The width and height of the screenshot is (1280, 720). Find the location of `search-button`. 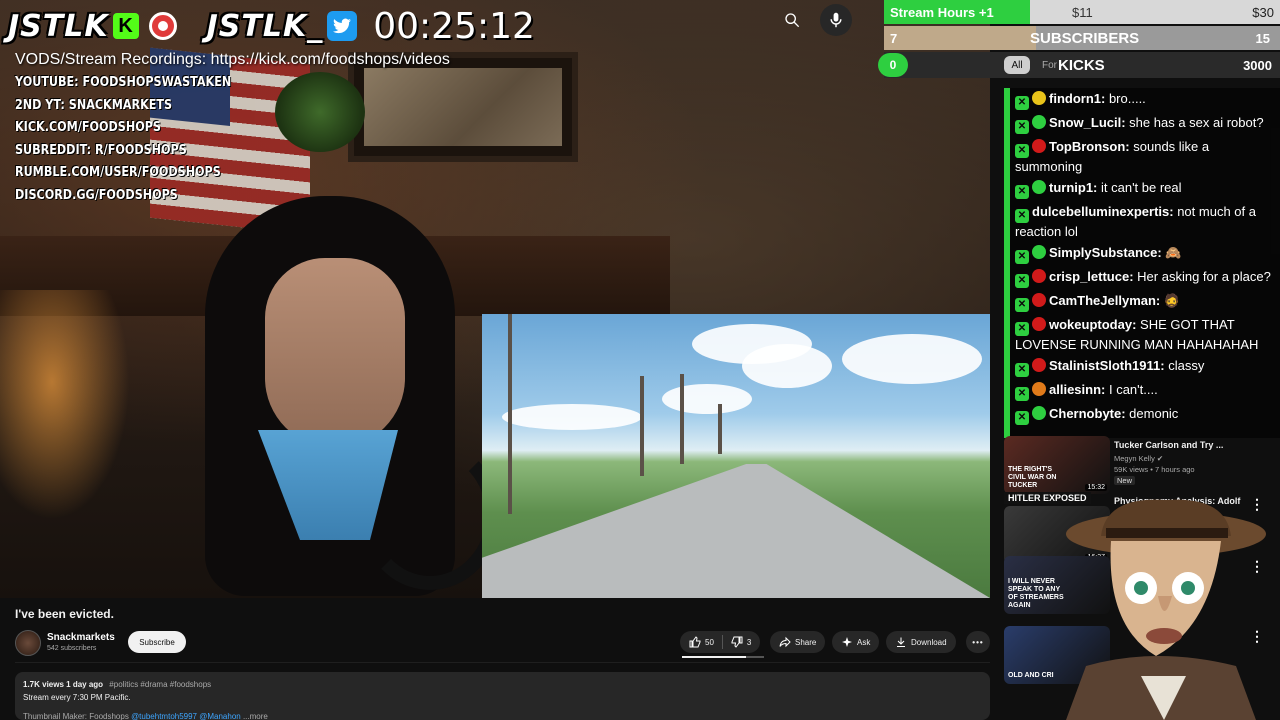

search-button is located at coordinates (792, 20).